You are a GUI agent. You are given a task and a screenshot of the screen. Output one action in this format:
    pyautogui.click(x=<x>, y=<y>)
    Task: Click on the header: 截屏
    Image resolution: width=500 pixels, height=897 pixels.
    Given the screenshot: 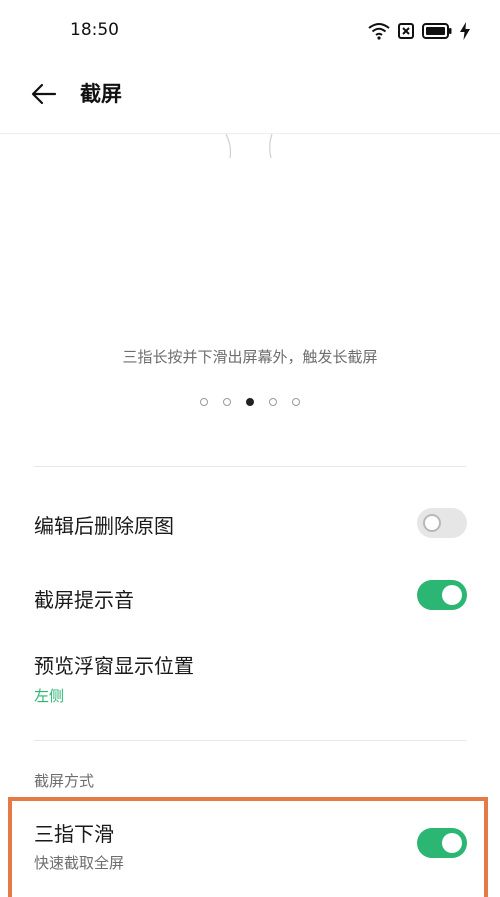 What is the action you would take?
    pyautogui.click(x=250, y=99)
    